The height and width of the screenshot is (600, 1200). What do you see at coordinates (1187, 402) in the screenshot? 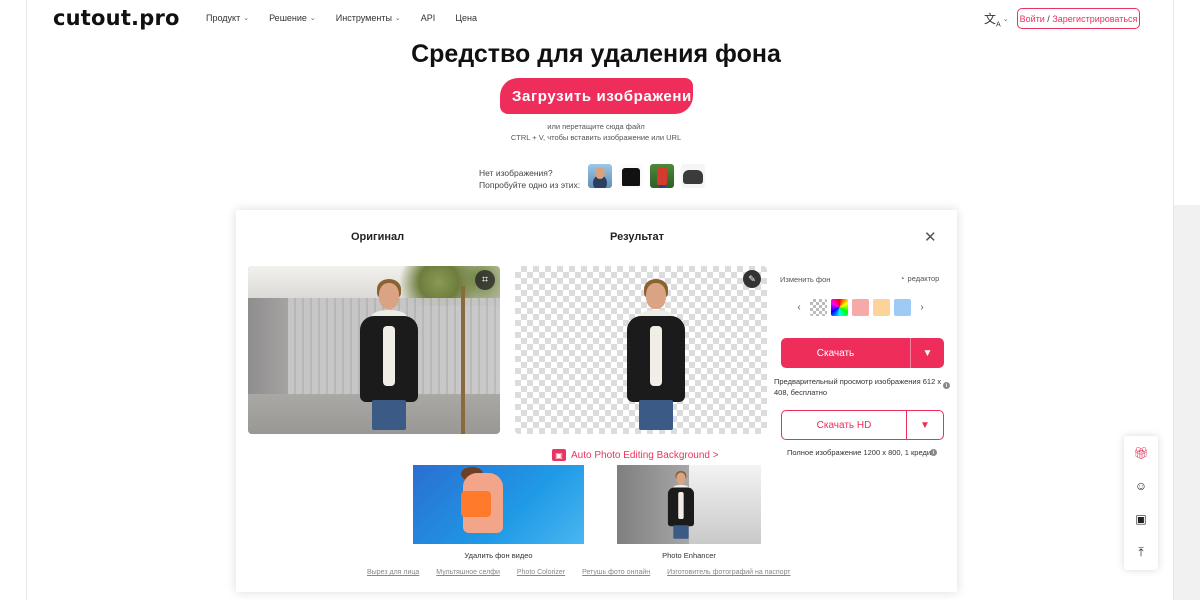
I see `page-scrollbar` at bounding box center [1187, 402].